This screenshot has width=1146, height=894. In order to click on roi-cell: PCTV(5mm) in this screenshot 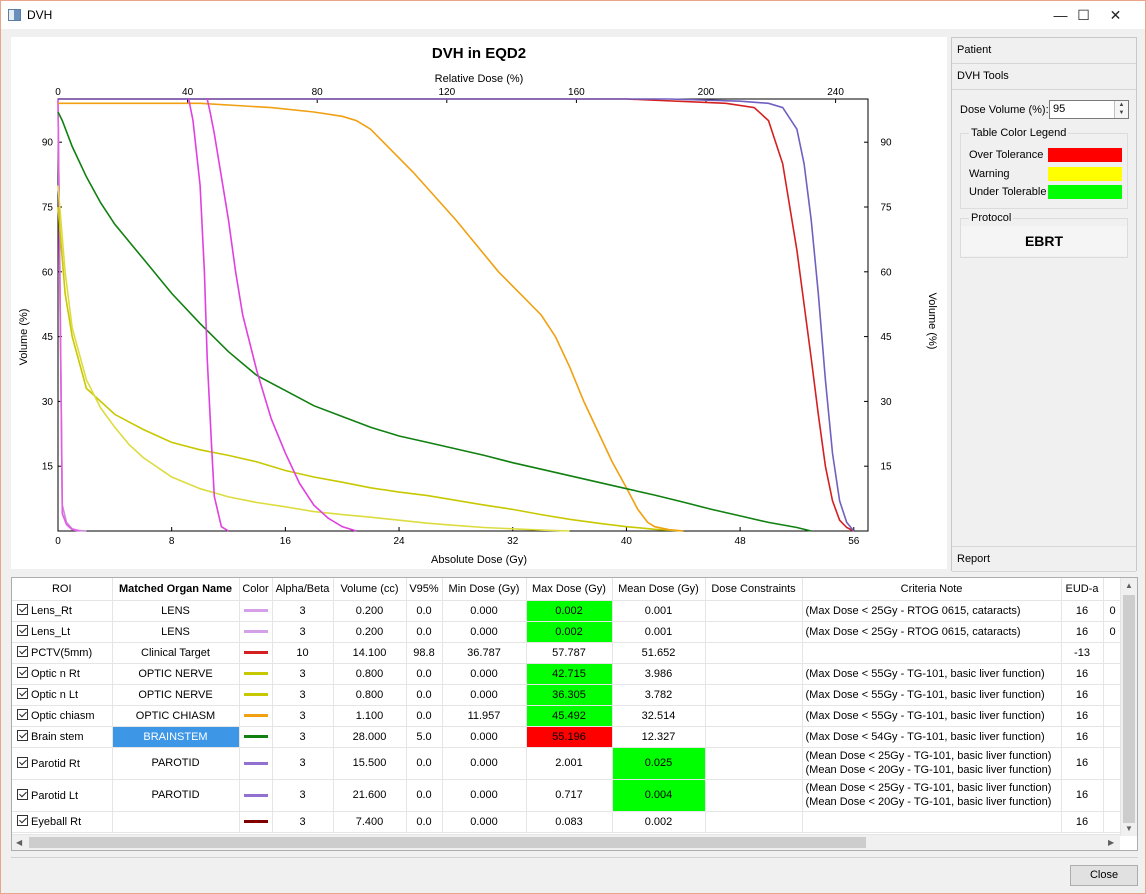, I will do `click(62, 653)`.